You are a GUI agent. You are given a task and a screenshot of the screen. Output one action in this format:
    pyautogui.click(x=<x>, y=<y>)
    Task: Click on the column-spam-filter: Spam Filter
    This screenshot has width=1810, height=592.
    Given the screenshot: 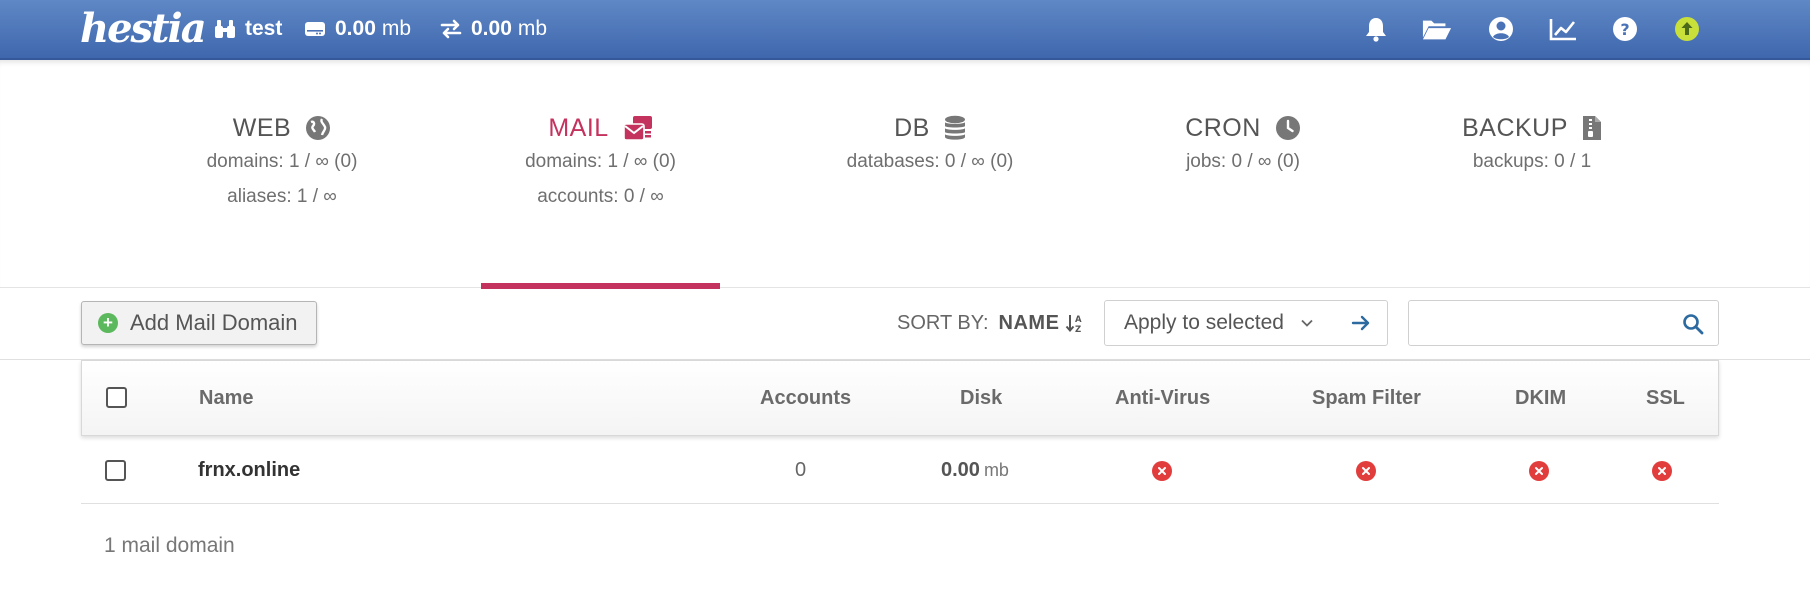 What is the action you would take?
    pyautogui.click(x=1366, y=398)
    